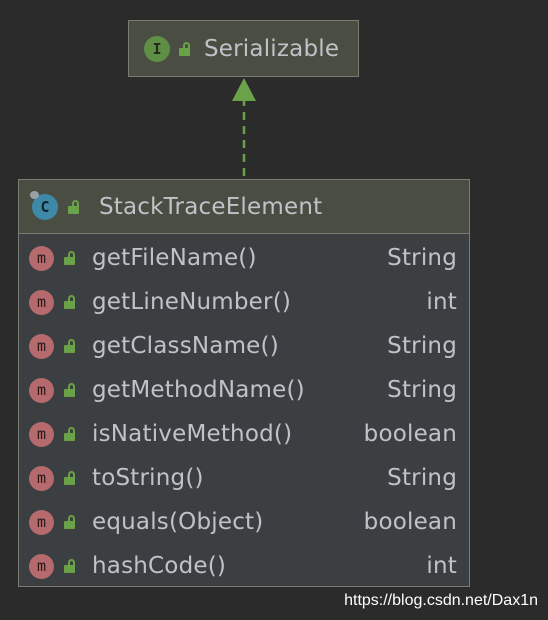 The image size is (548, 620). Describe the element at coordinates (244, 89) in the screenshot. I see `arrowhead-icon` at that location.